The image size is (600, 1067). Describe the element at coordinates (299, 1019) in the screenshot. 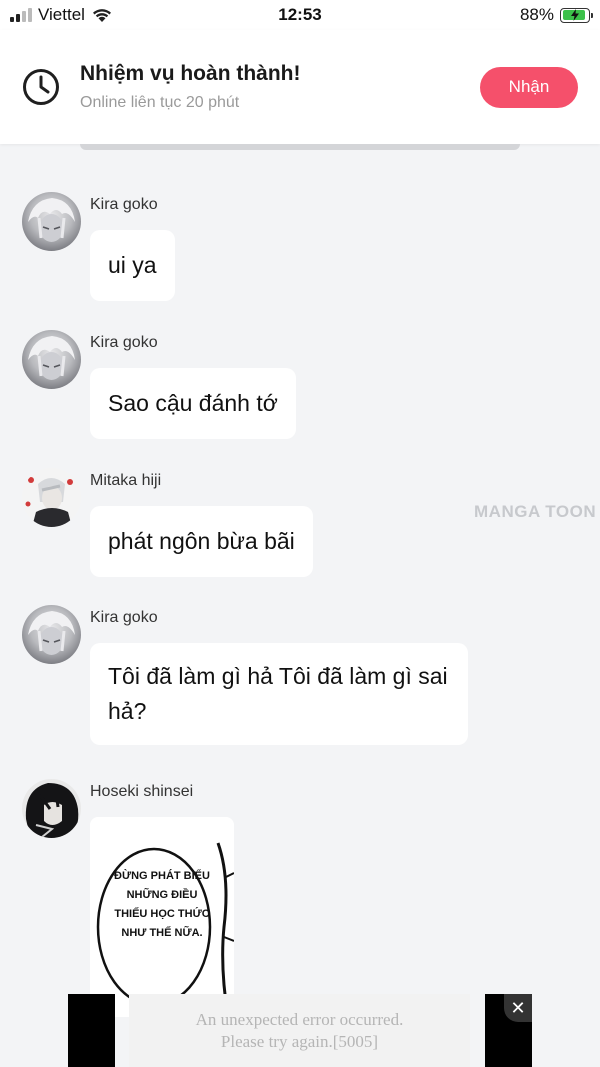

I see `ad-error-line-1: An unexpected error occurred.` at that location.